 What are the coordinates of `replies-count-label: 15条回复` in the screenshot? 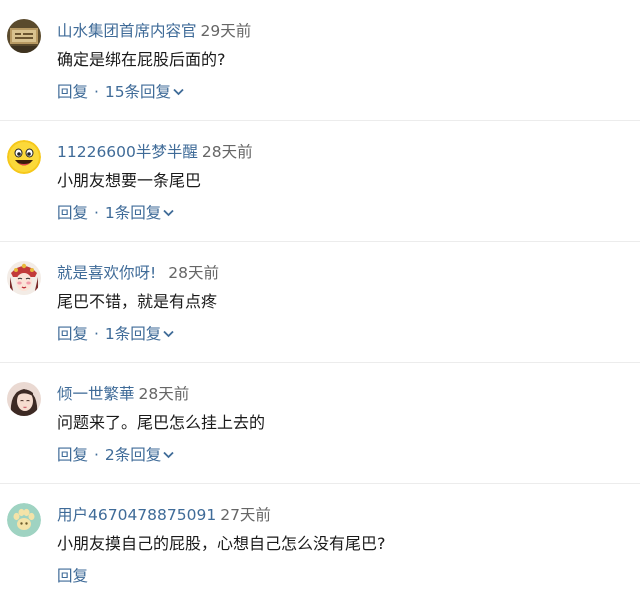 It's located at (138, 92).